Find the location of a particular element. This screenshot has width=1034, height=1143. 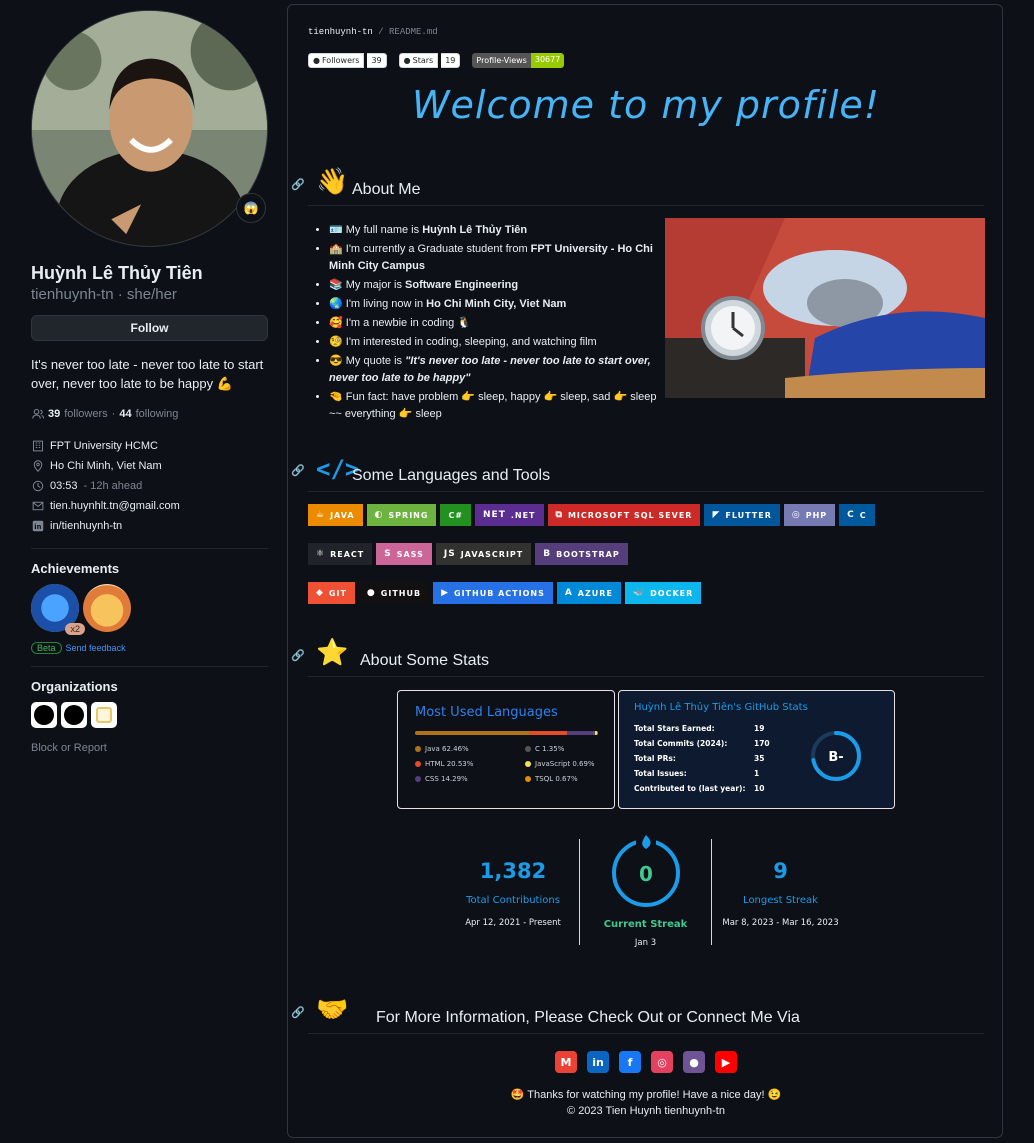

followers-link: followers is located at coordinates (85, 414).